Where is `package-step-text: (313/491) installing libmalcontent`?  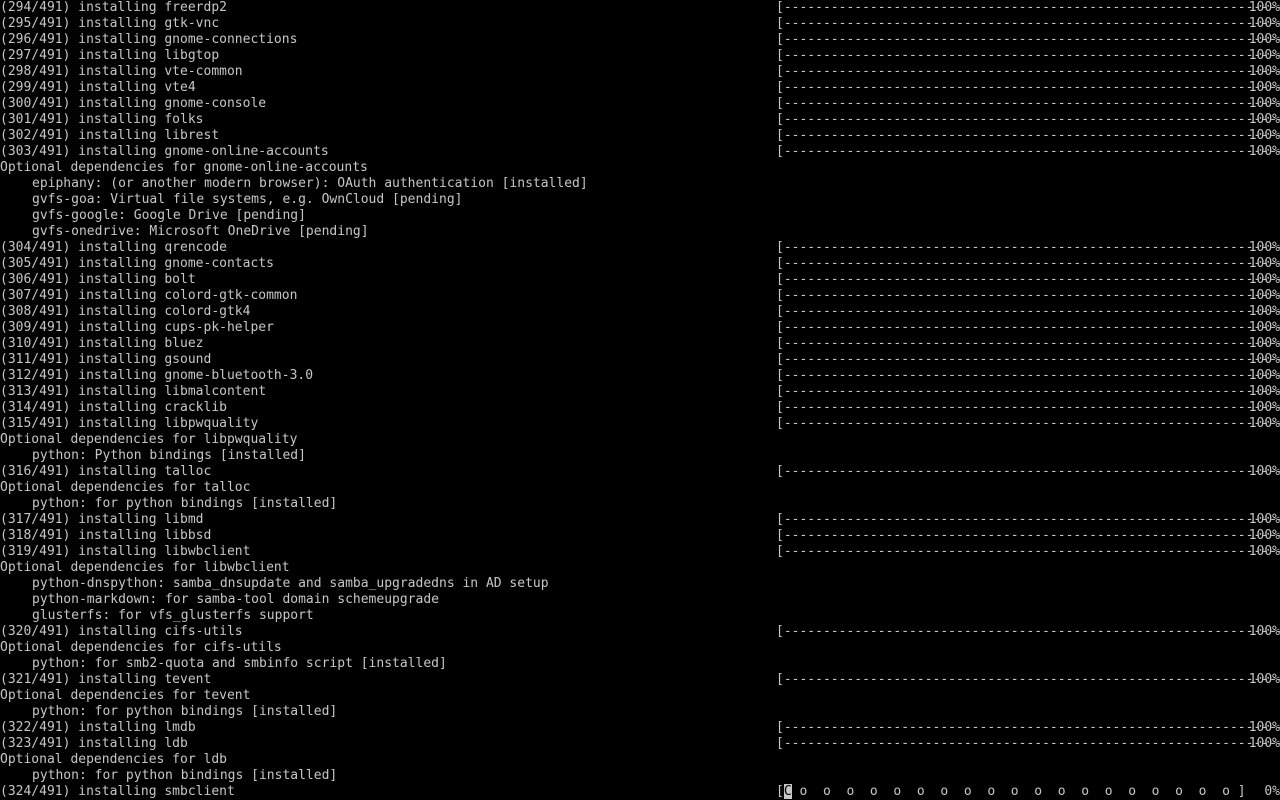
package-step-text: (313/491) installing libmalcontent is located at coordinates (133, 391).